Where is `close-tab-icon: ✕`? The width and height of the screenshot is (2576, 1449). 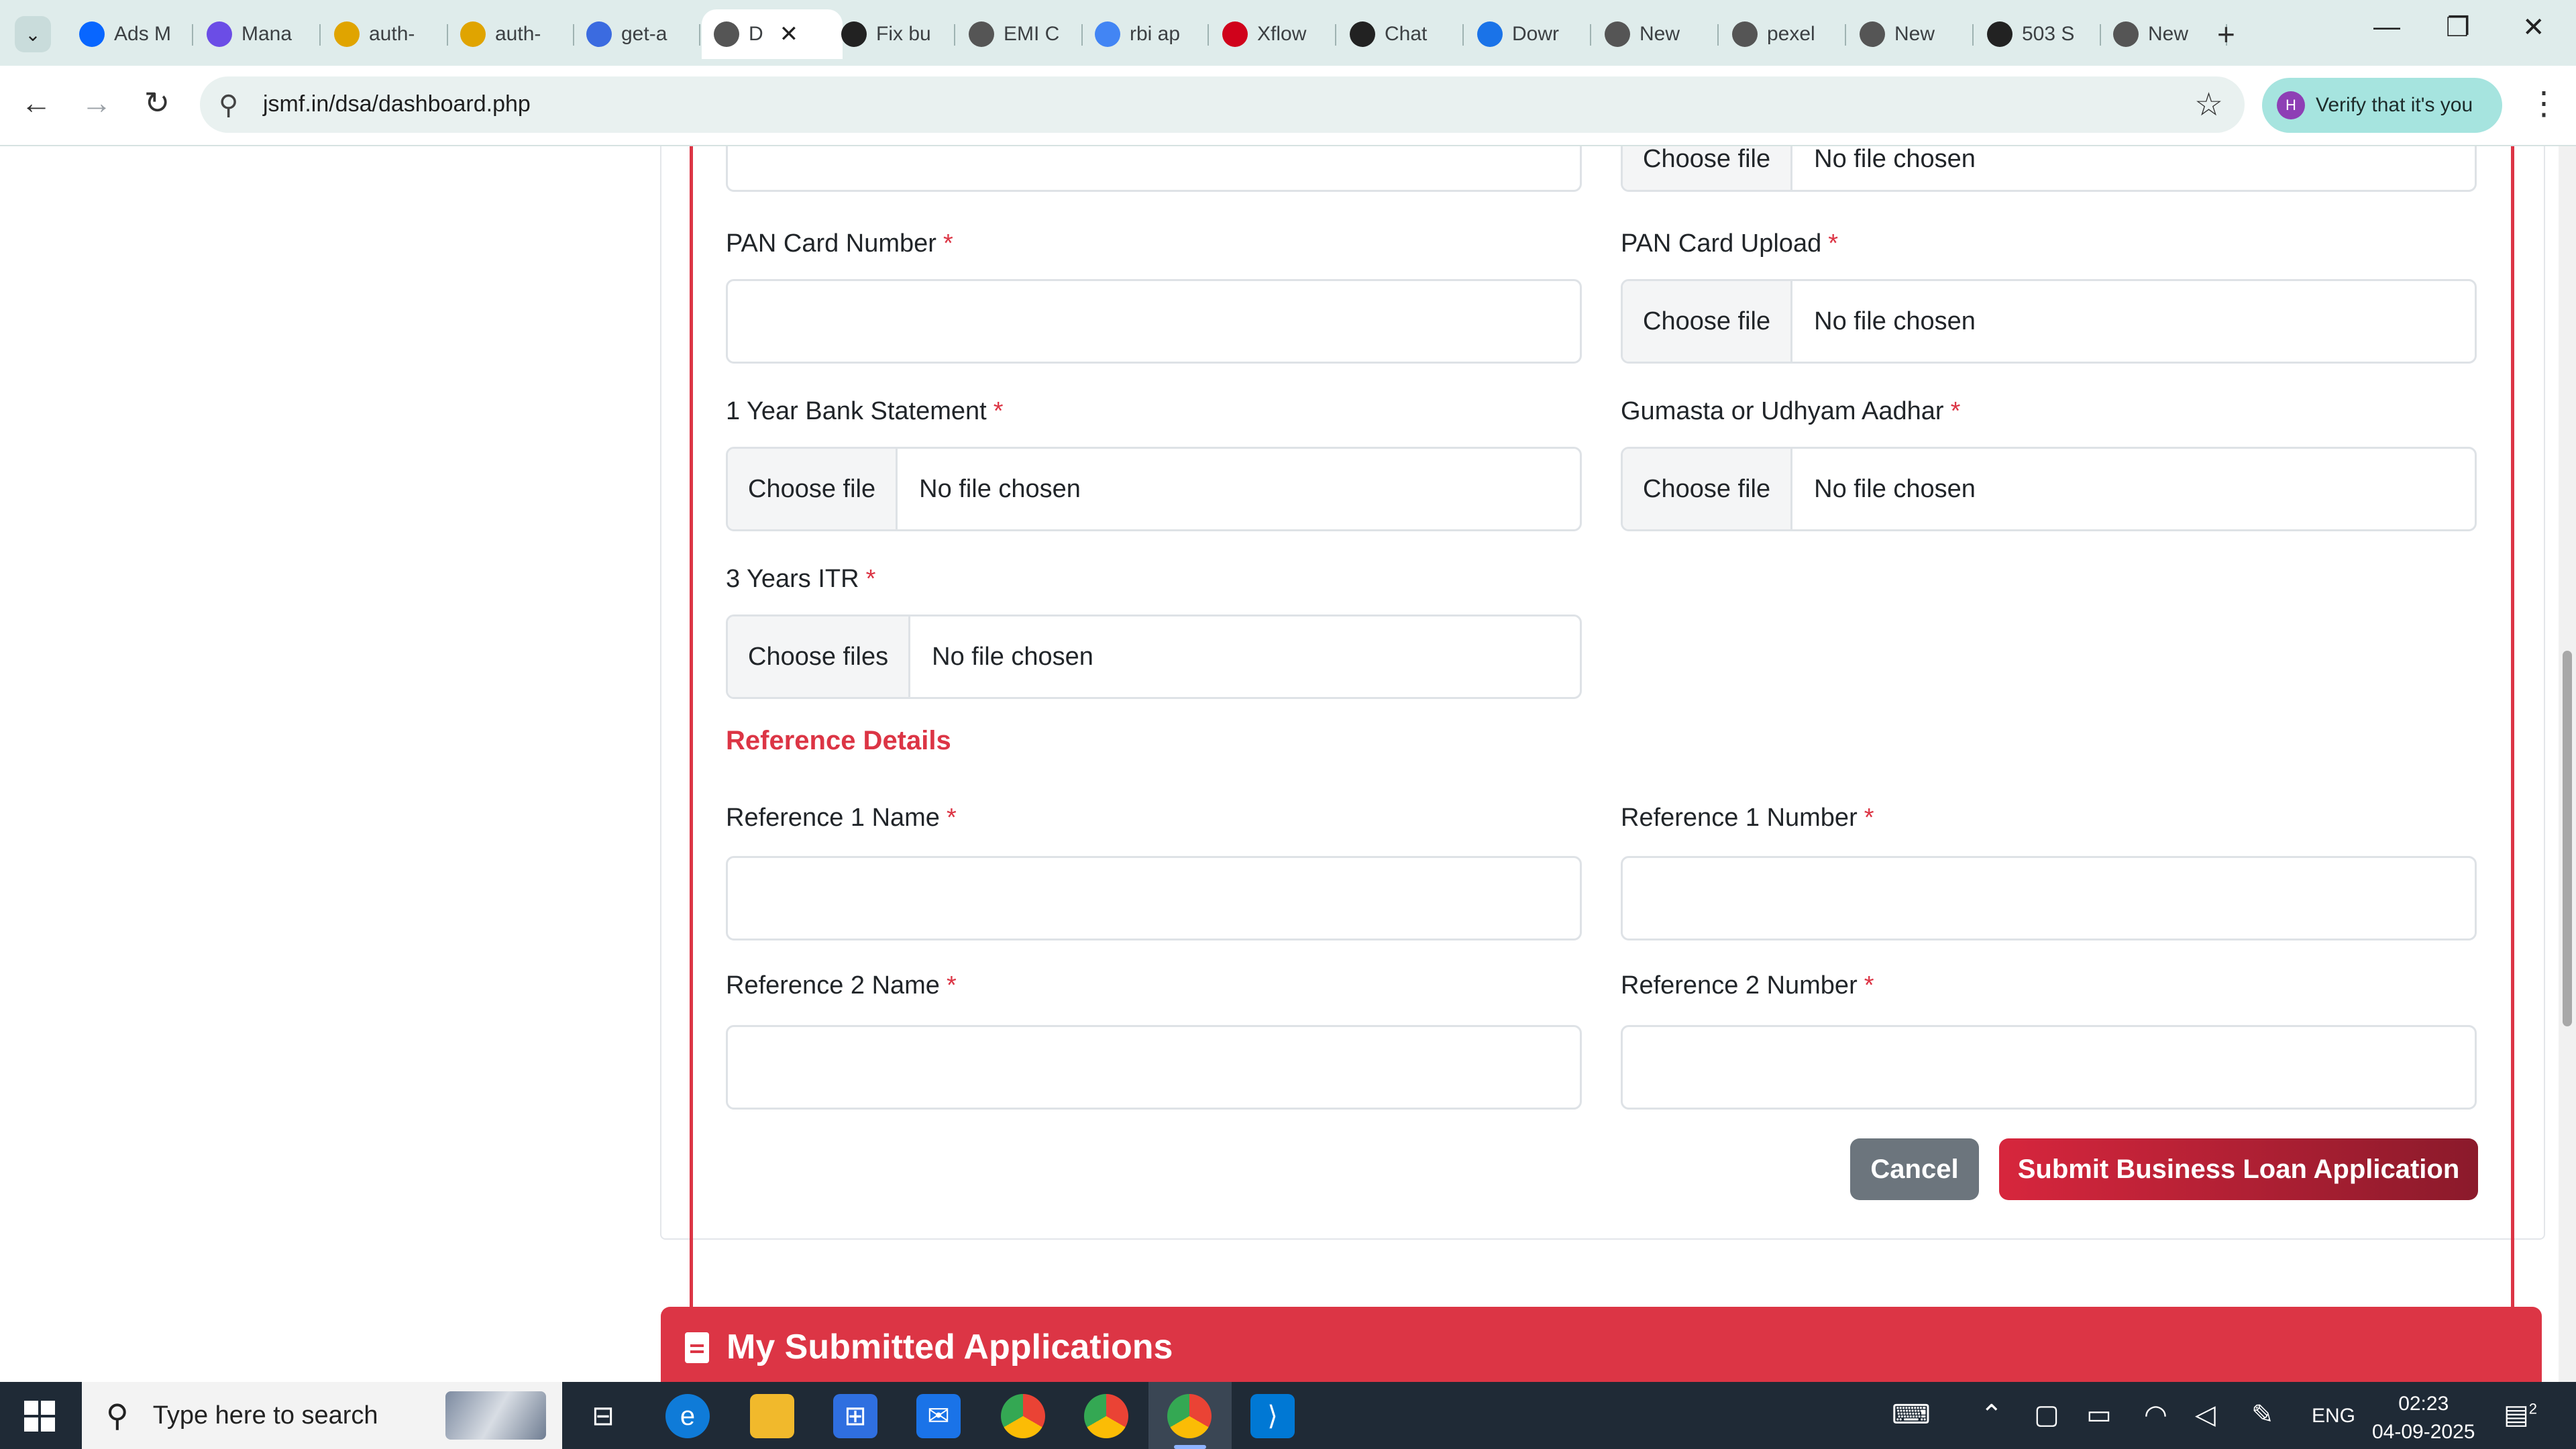
close-tab-icon: ✕ is located at coordinates (789, 34).